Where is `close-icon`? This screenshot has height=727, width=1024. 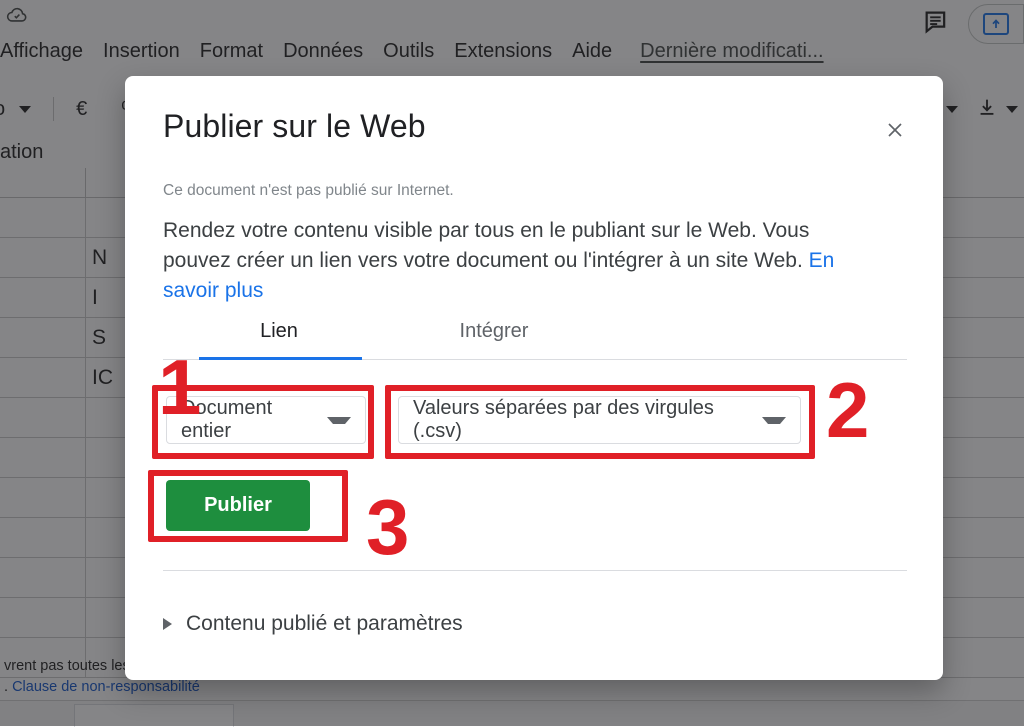 close-icon is located at coordinates (895, 130).